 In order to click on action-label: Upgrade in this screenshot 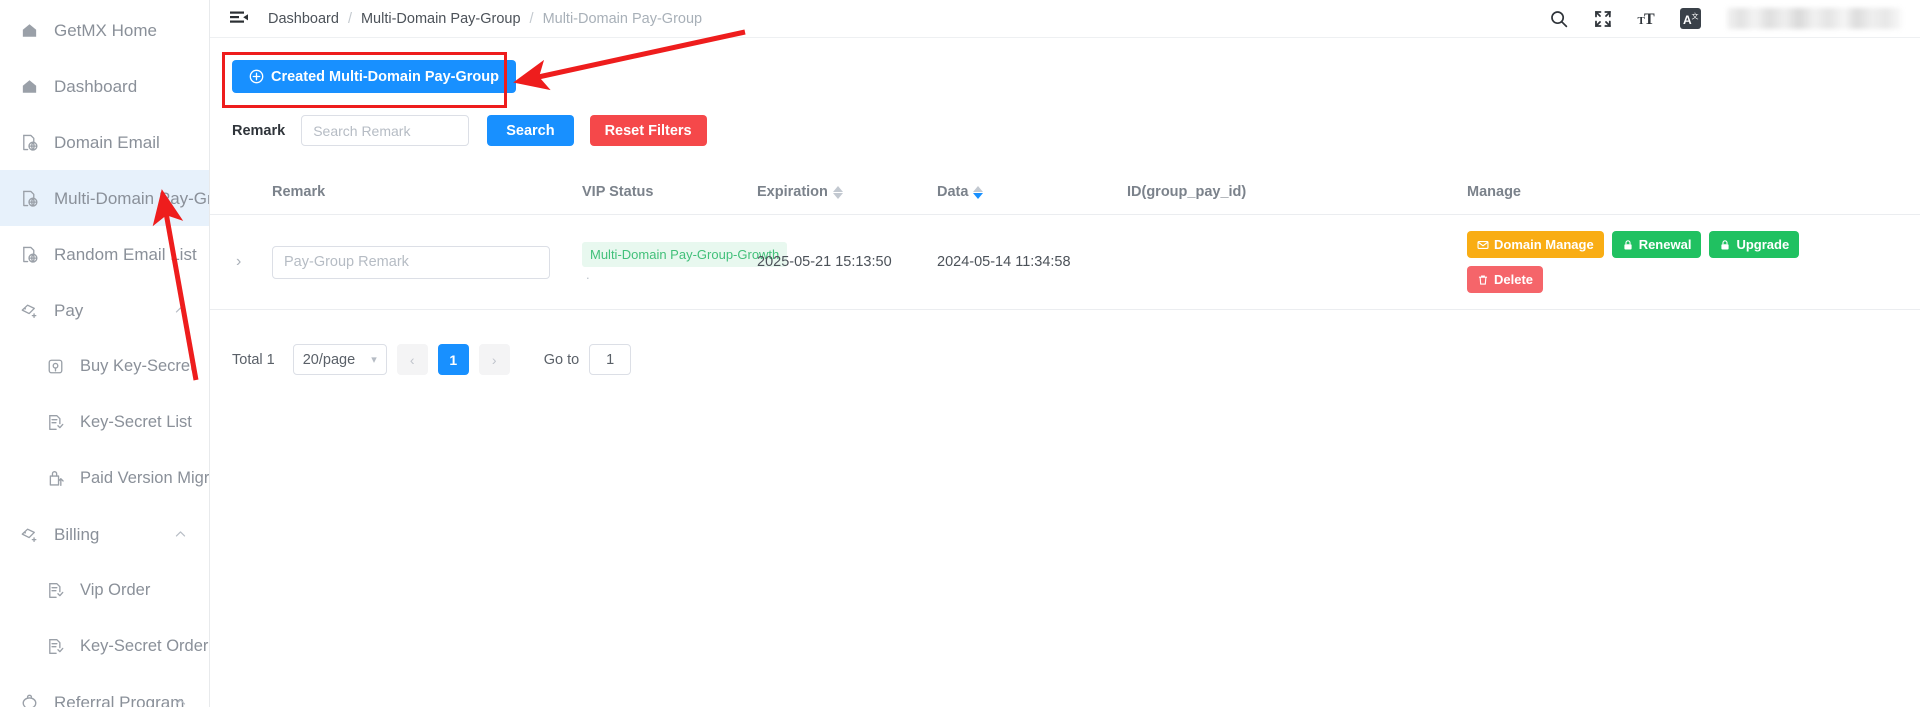, I will do `click(1763, 244)`.